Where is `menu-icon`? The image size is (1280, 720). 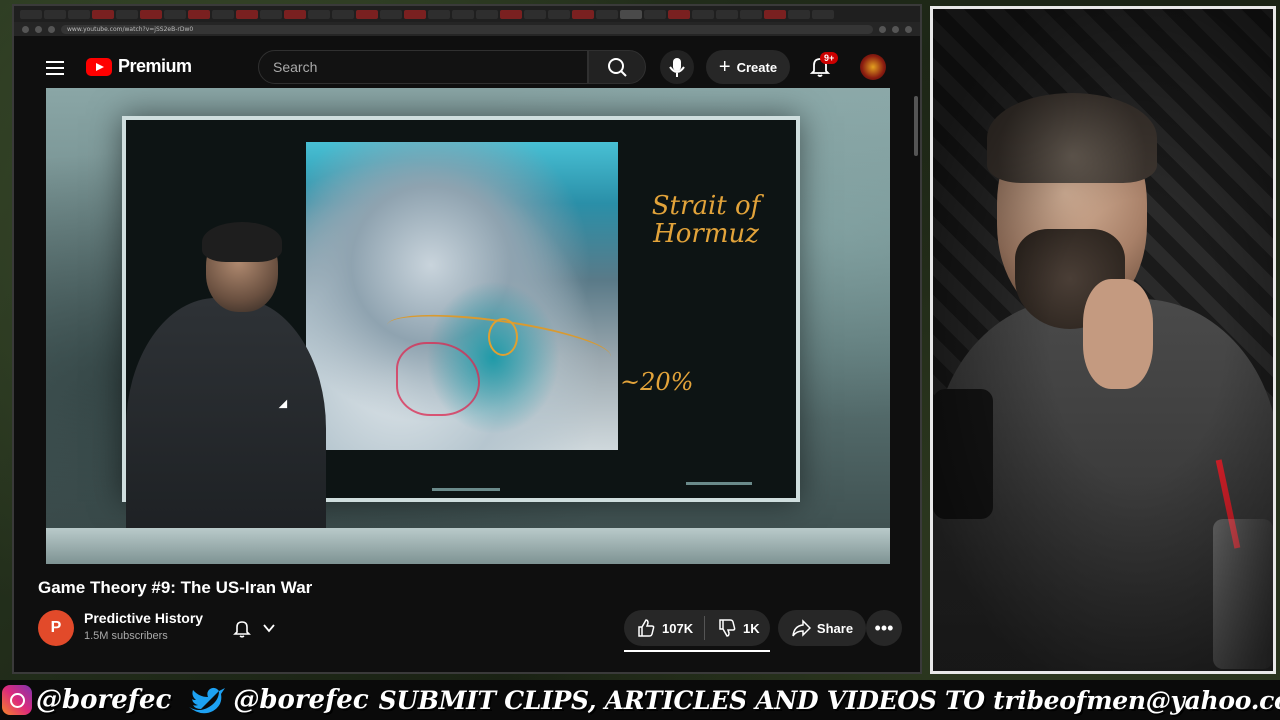 menu-icon is located at coordinates (908, 29).